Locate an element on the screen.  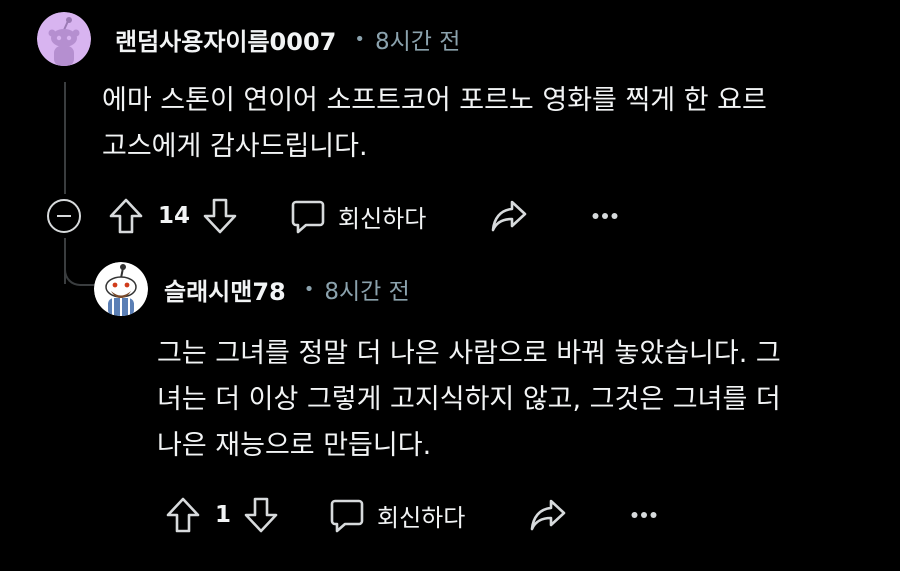
comment-body-line: 그는 그녀를 정말 더 나은 사람으로 바꿔 놓았습니다. 그 is located at coordinates (469, 353).